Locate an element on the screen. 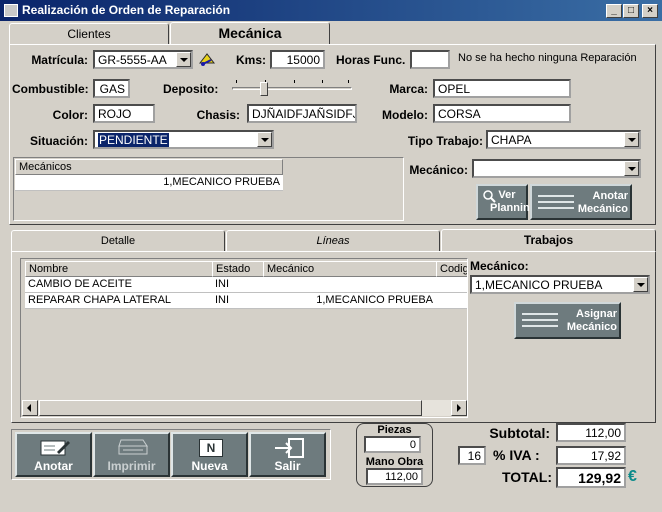  anotar-label: Anotar is located at coordinates (53, 466).